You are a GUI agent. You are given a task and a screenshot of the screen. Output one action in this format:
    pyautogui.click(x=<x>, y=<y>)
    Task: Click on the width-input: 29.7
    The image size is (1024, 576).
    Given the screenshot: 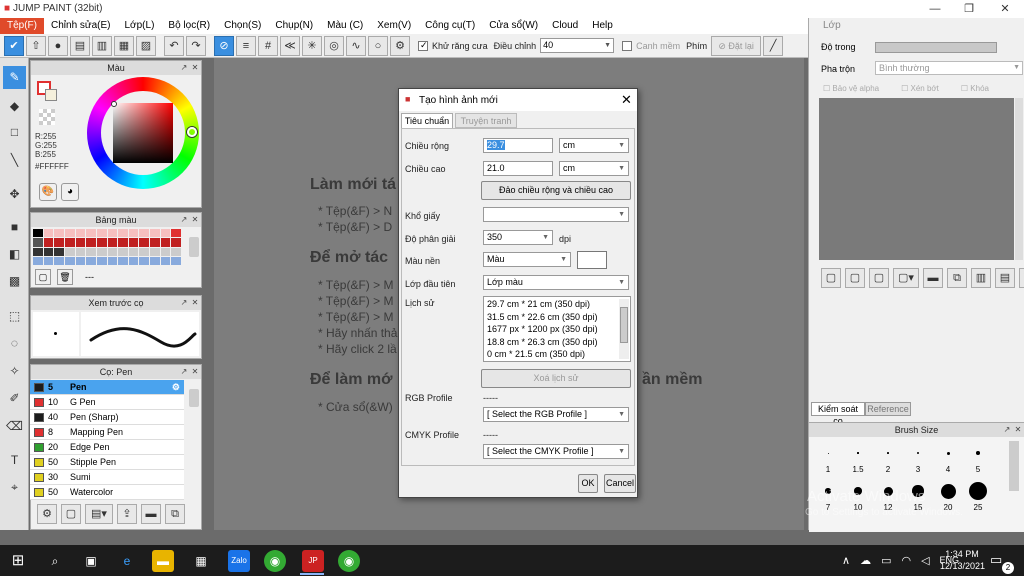 What is the action you would take?
    pyautogui.click(x=518, y=145)
    